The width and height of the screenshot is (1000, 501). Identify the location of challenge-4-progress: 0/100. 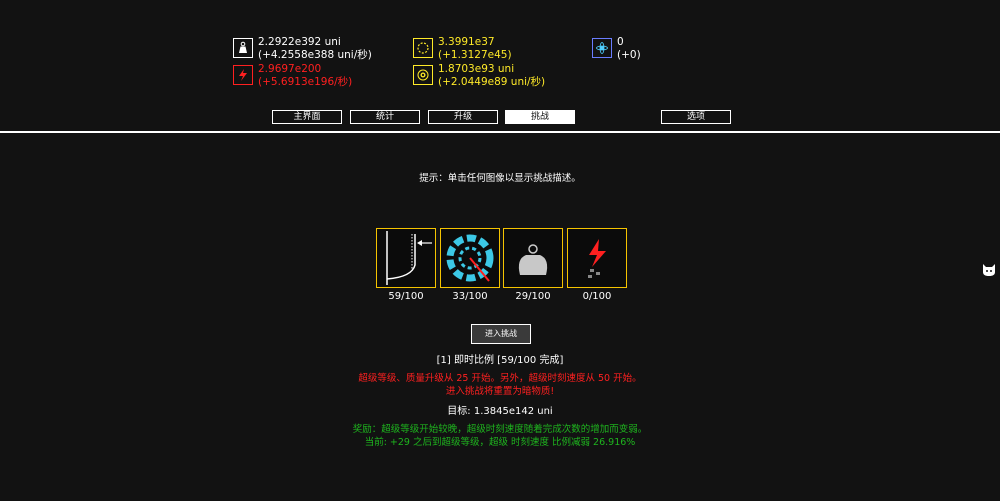
(597, 296).